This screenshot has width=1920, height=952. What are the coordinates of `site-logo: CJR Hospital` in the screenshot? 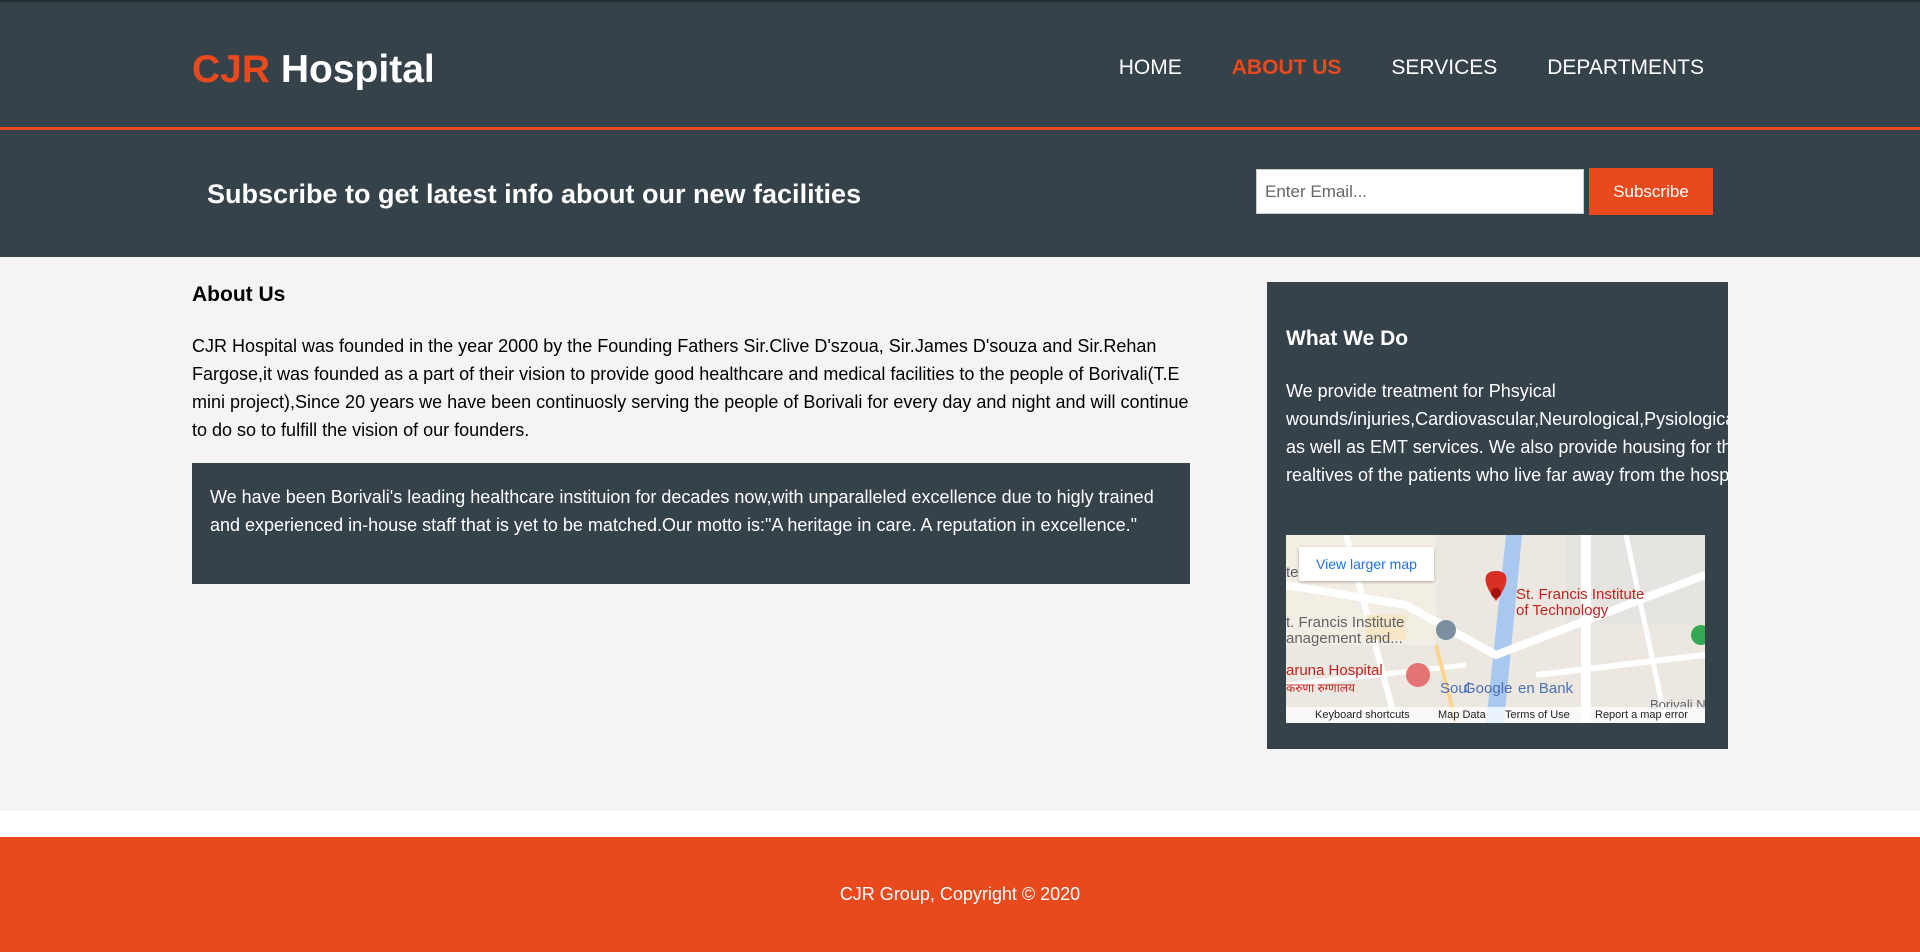 It's located at (313, 70).